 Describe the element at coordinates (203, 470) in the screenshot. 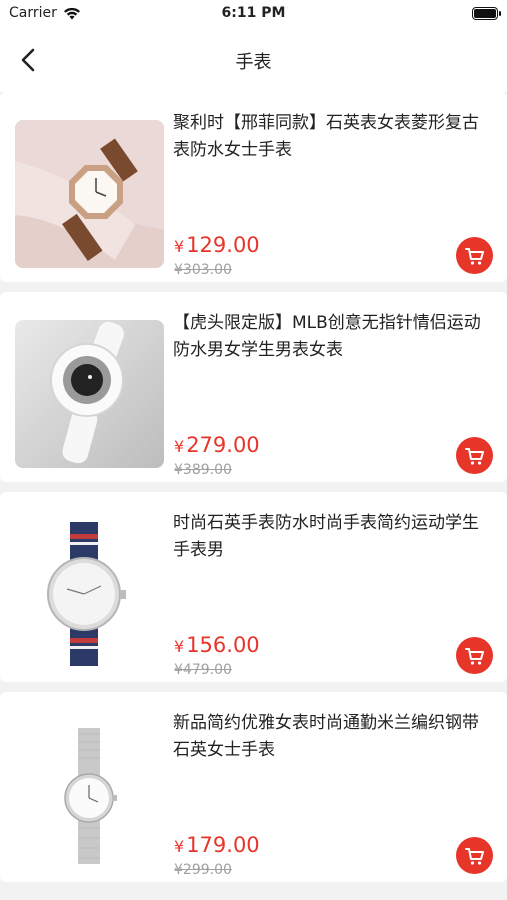

I see `original-price: ¥389.00` at that location.